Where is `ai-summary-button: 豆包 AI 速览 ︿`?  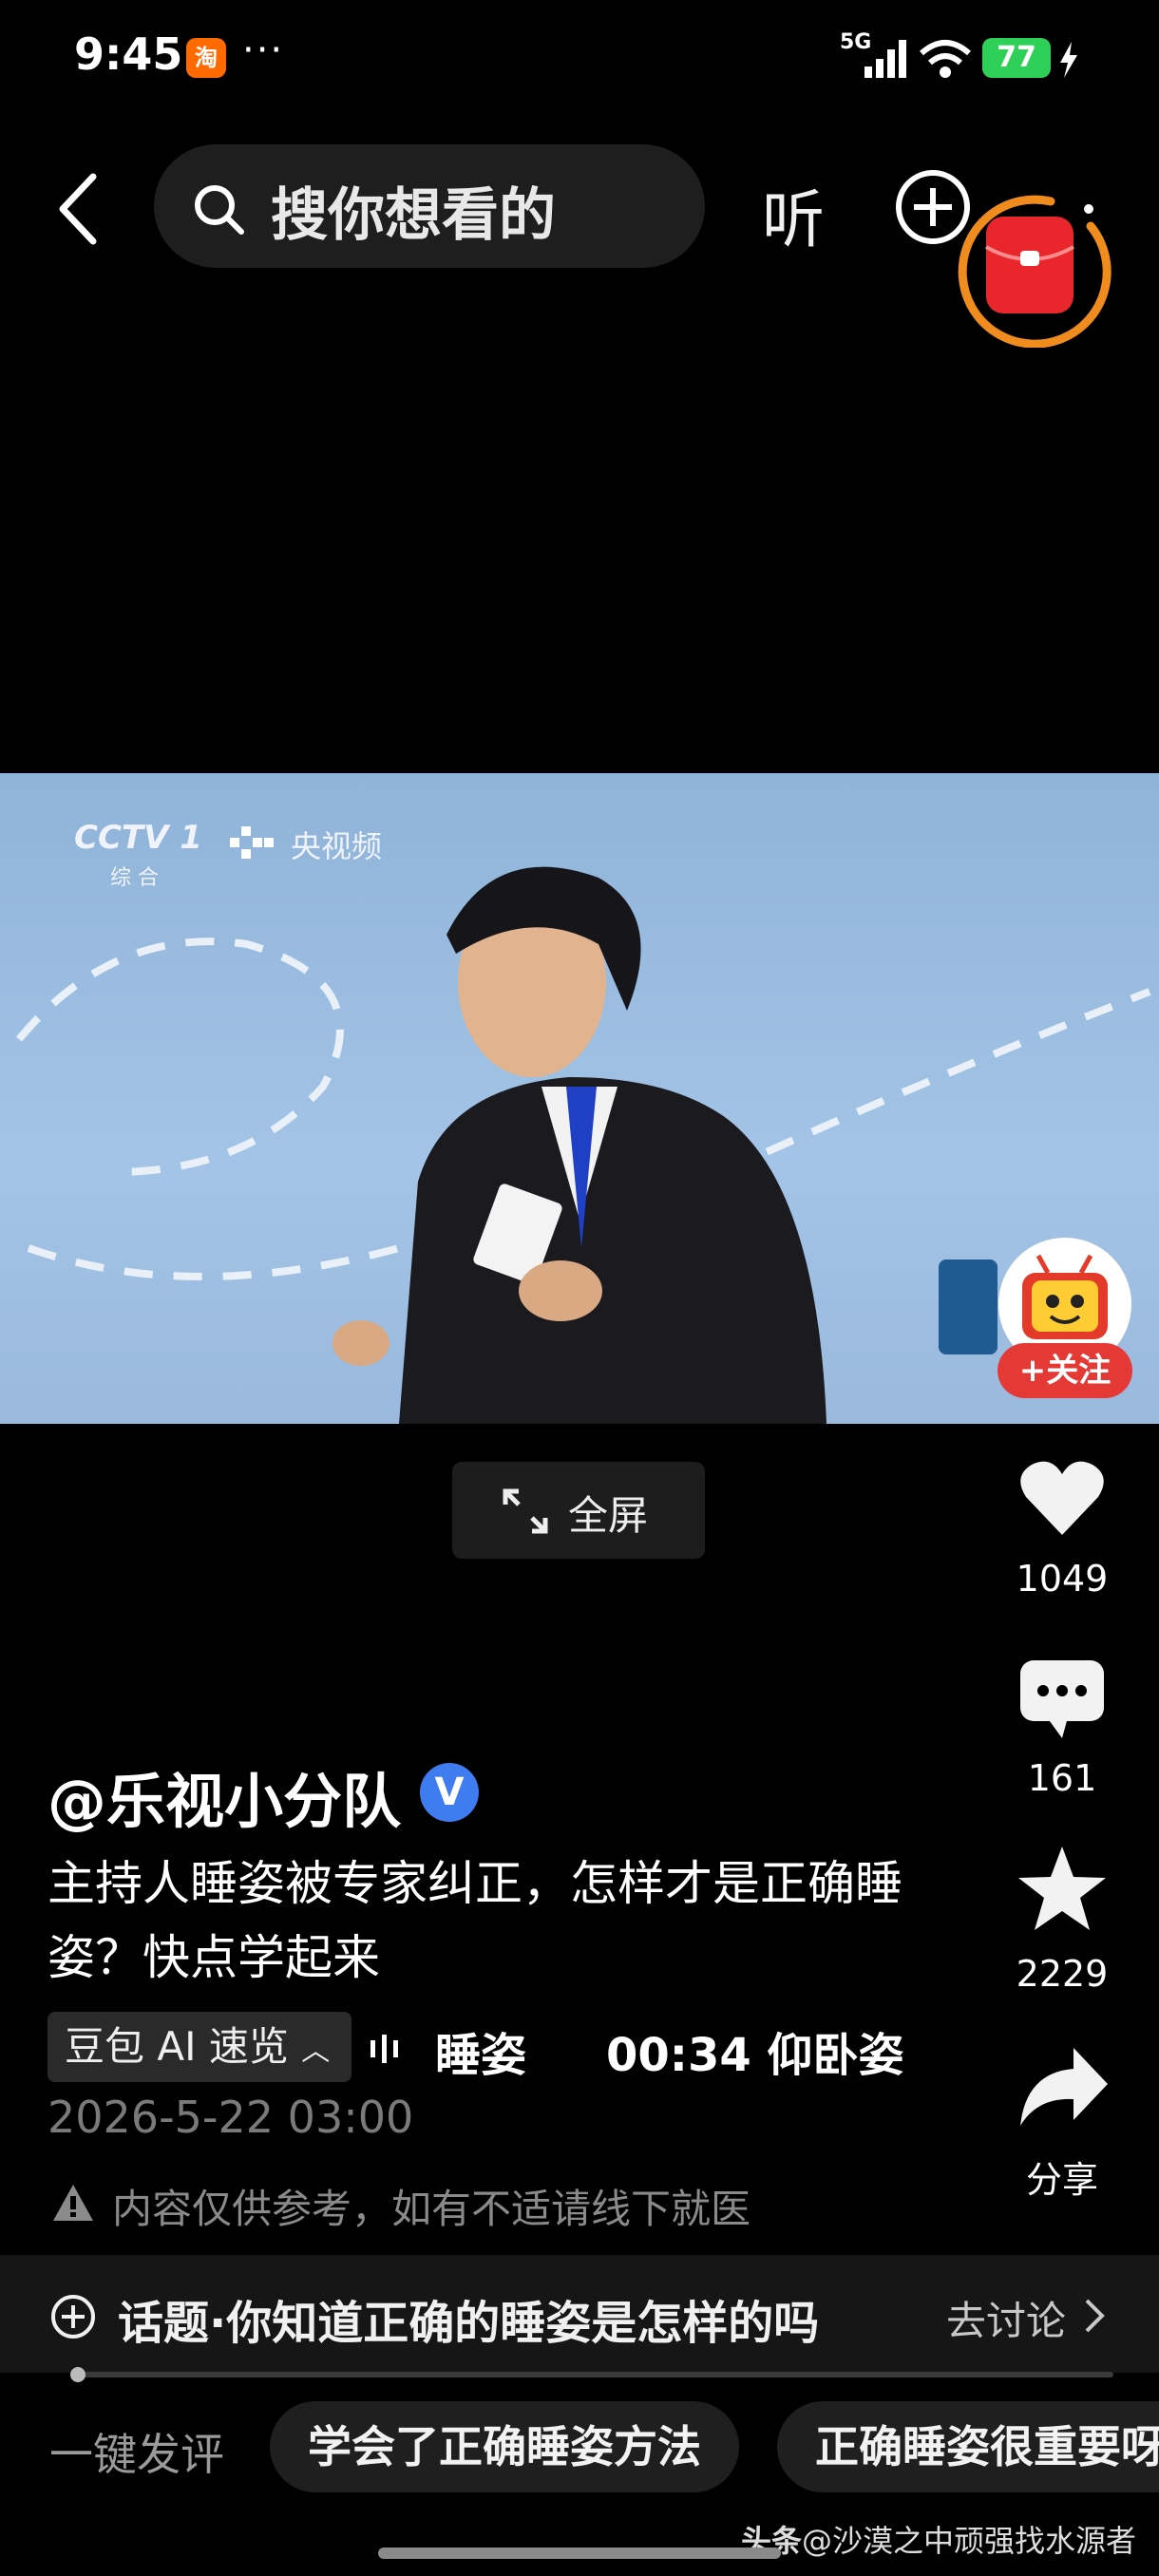
ai-summary-button: 豆包 AI 速览 ︿ is located at coordinates (200, 2047).